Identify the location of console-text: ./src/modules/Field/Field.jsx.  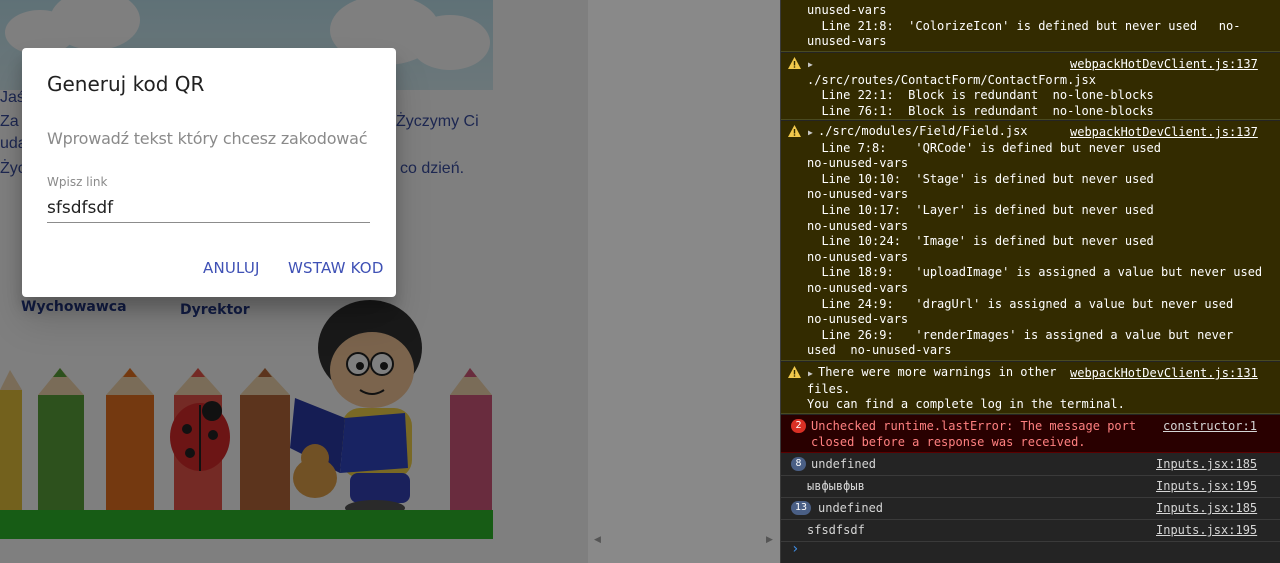
(923, 131).